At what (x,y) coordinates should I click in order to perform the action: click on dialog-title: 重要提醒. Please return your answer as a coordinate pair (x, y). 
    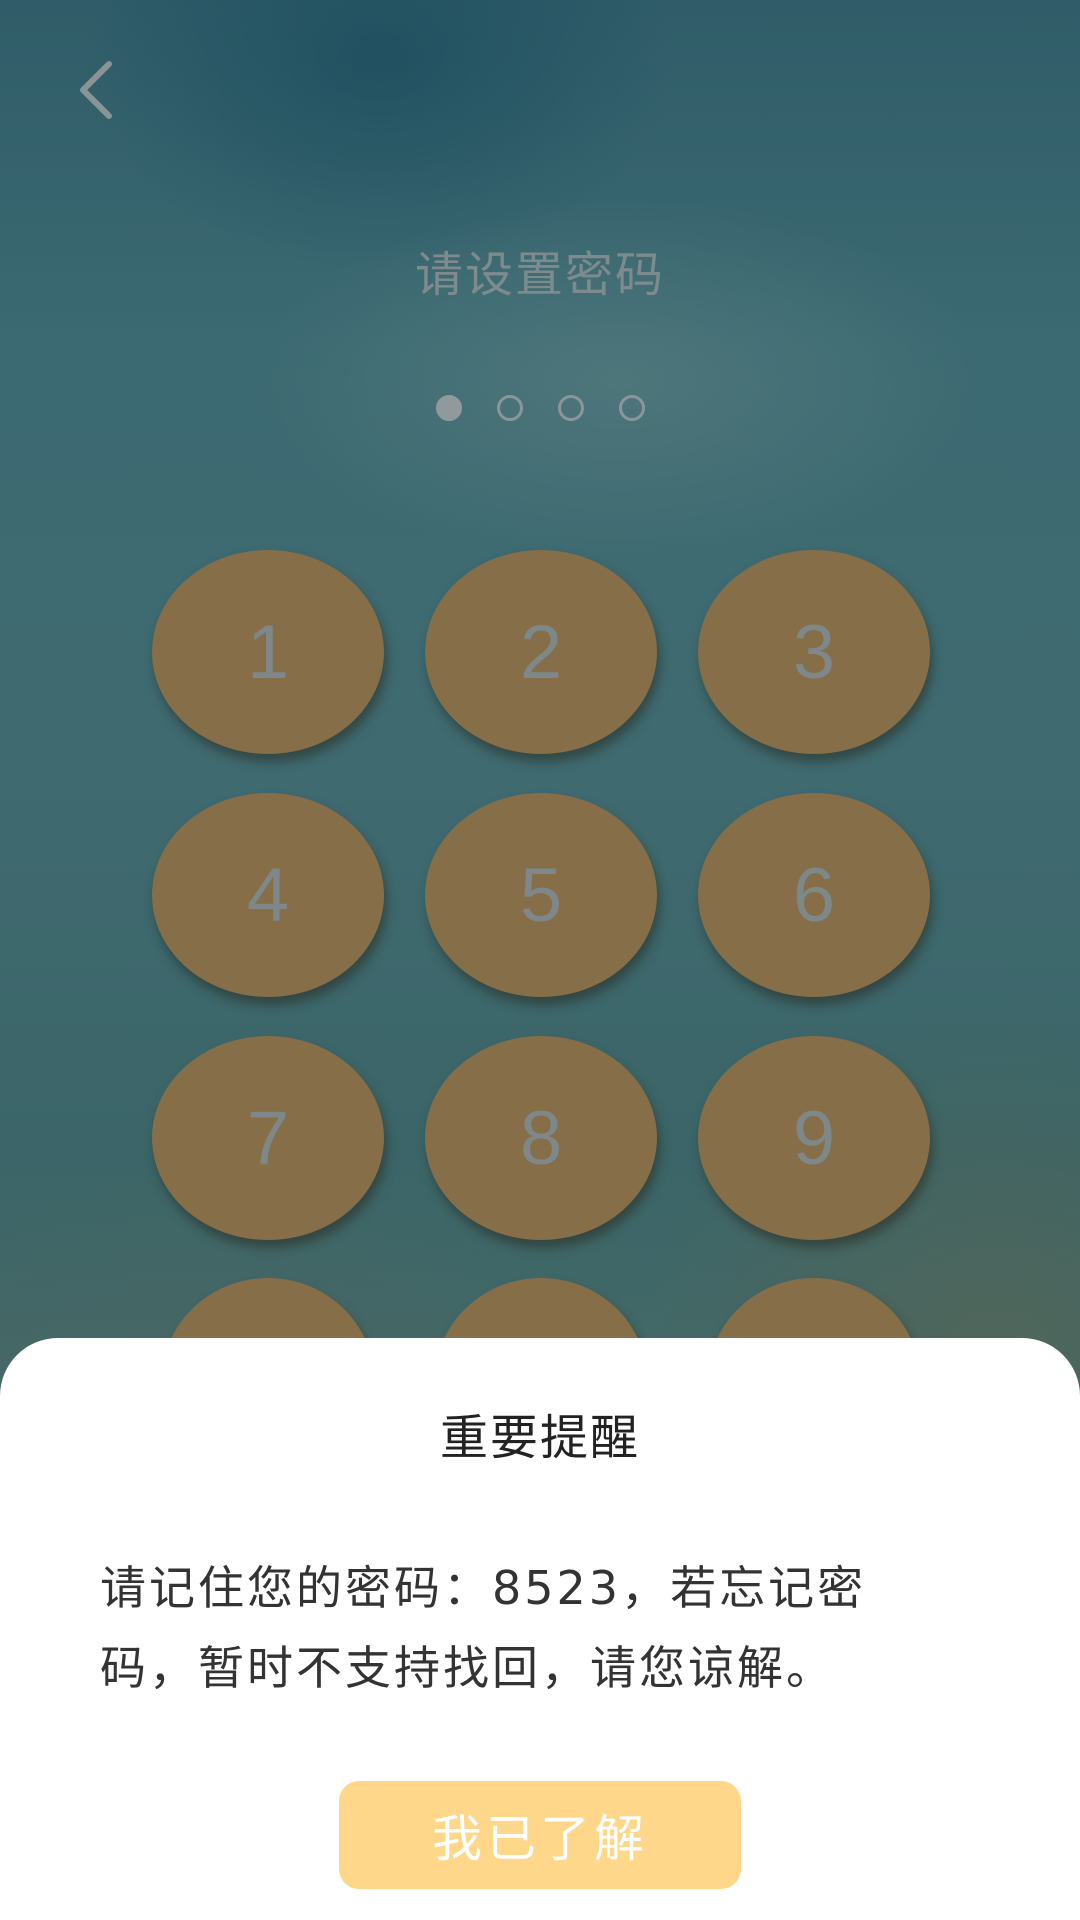
    Looking at the image, I should click on (539, 1438).